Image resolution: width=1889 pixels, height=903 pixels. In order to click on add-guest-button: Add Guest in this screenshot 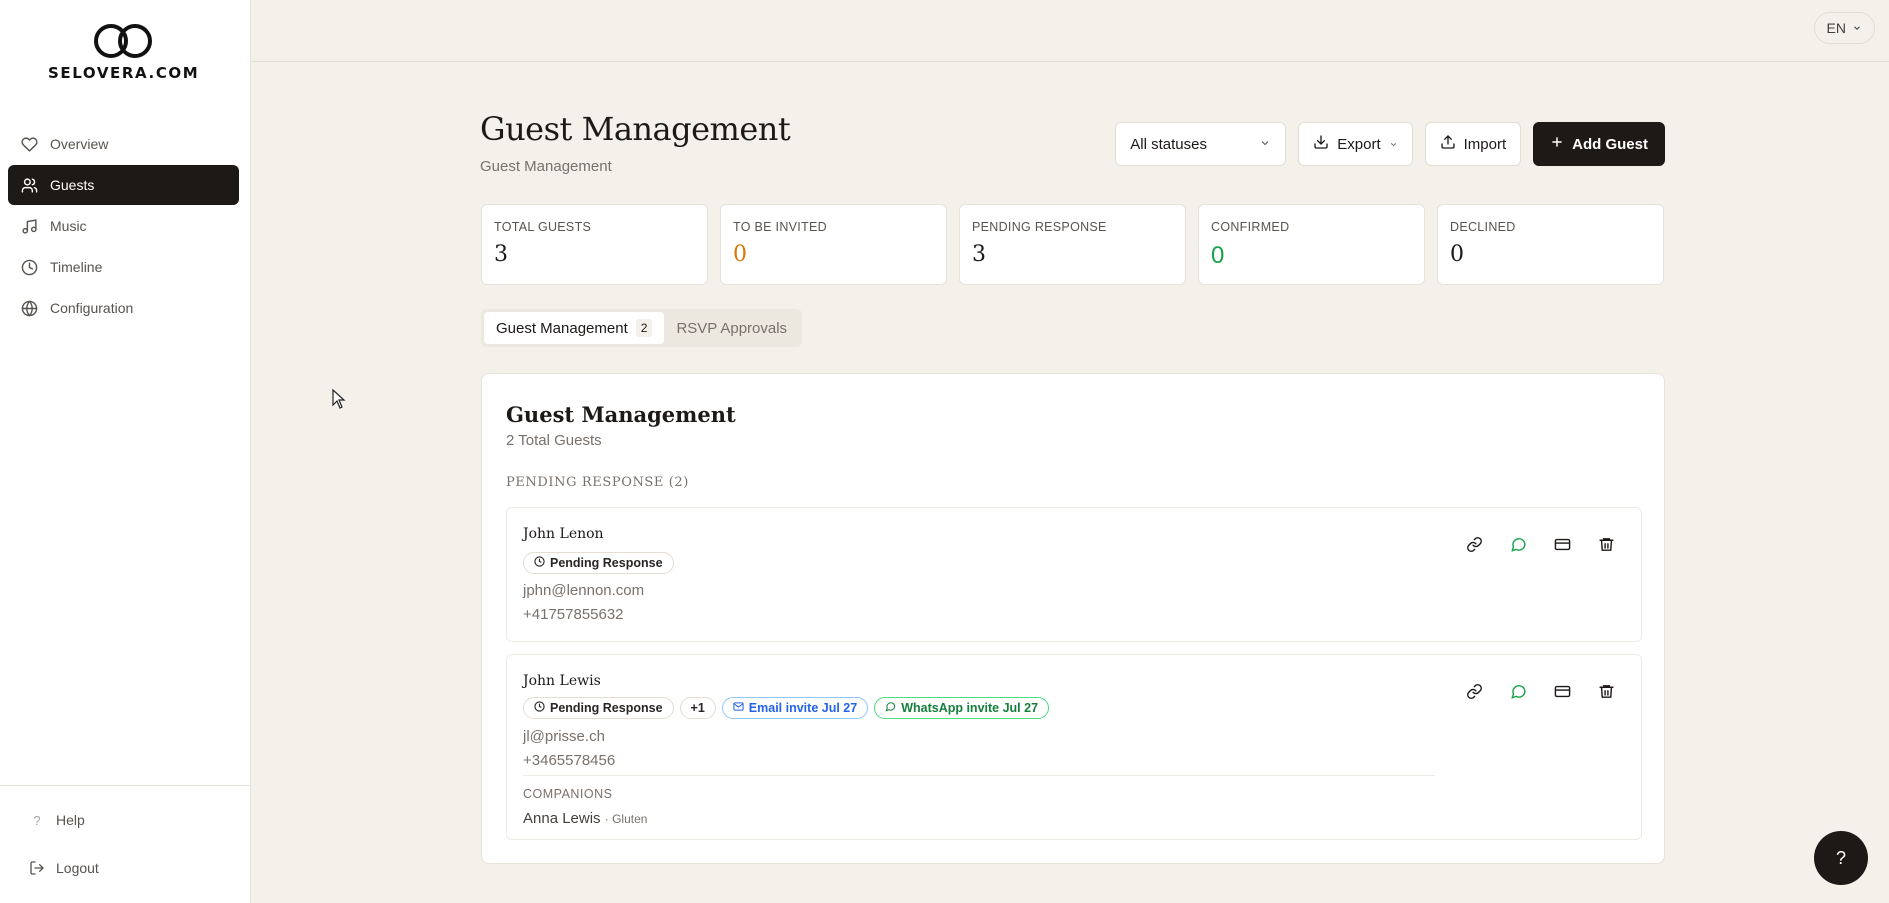, I will do `click(1599, 144)`.